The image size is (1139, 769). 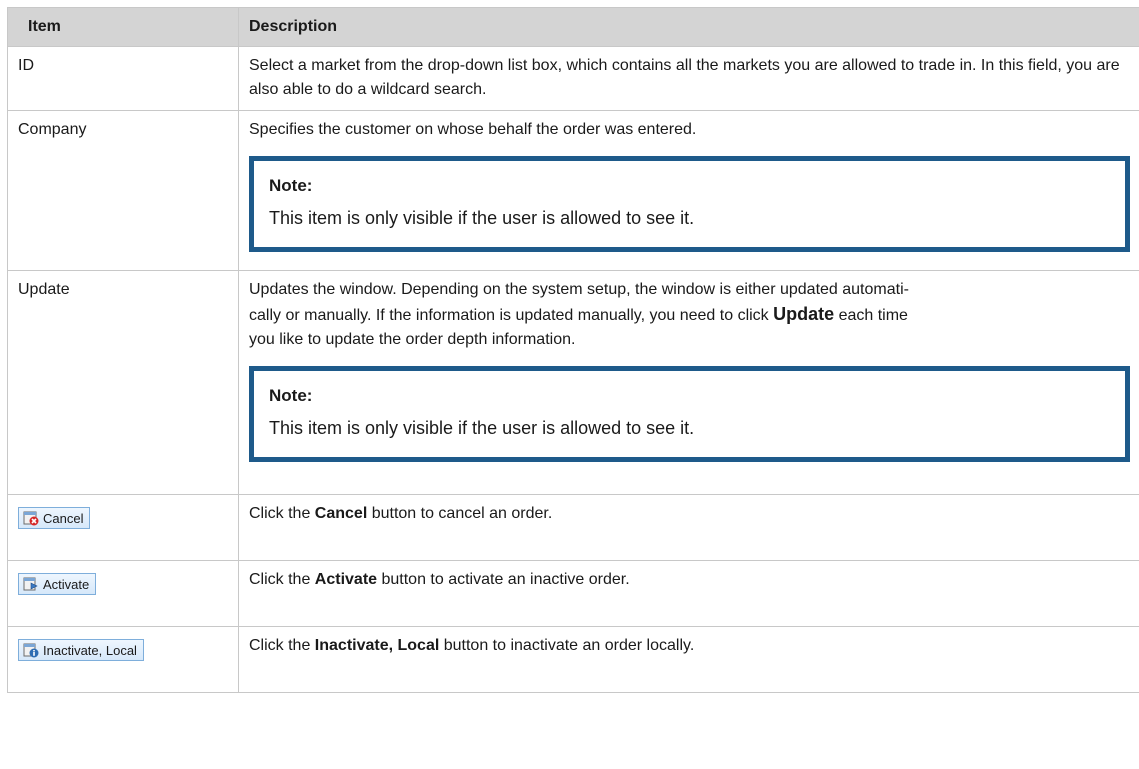 I want to click on activate-desc-post: button to activate an inactive order., so click(x=503, y=579).